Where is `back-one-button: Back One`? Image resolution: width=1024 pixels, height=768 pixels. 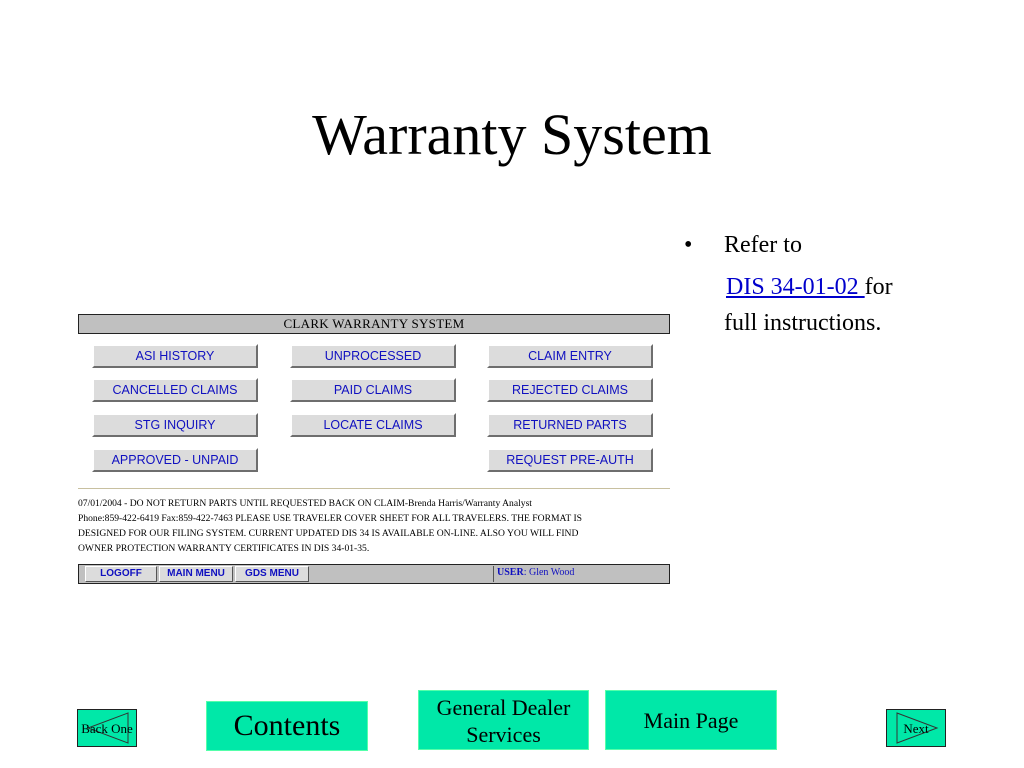 back-one-button: Back One is located at coordinates (107, 728).